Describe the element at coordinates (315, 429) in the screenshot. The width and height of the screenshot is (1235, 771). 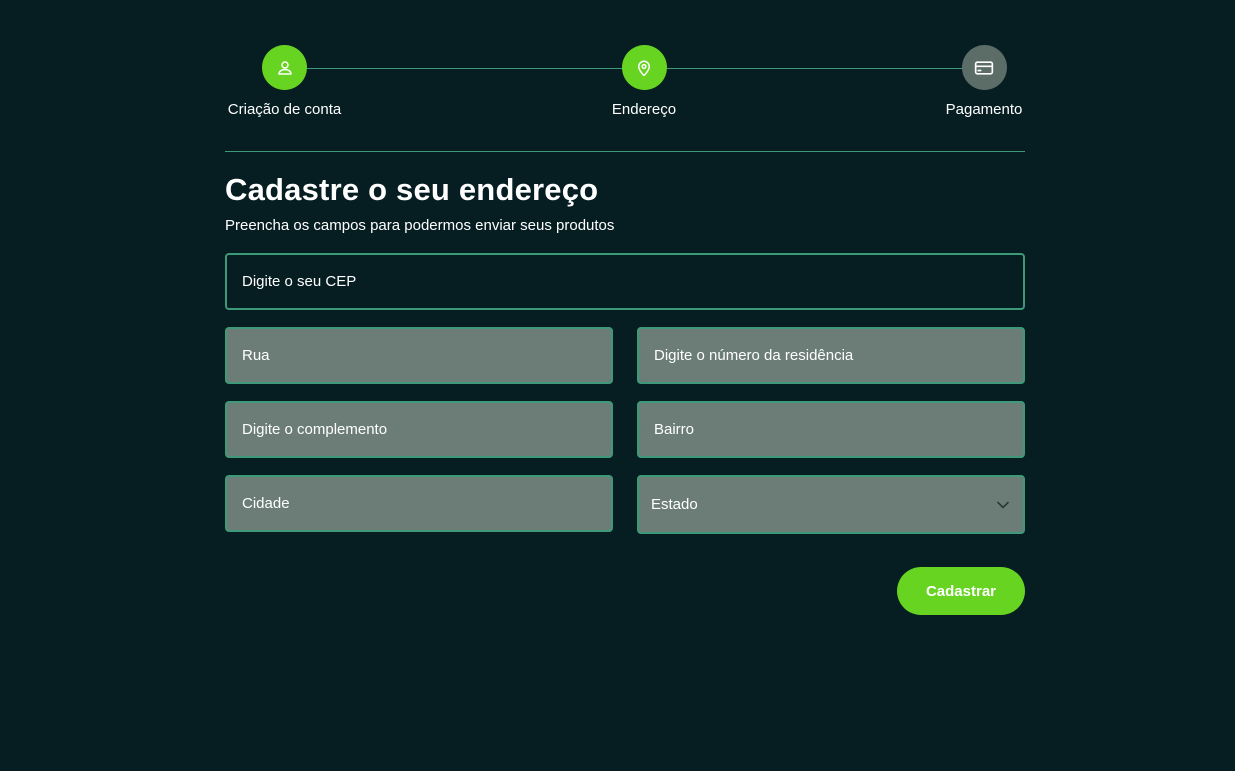
I see `complemento-placeholder: Digite o complemento` at that location.